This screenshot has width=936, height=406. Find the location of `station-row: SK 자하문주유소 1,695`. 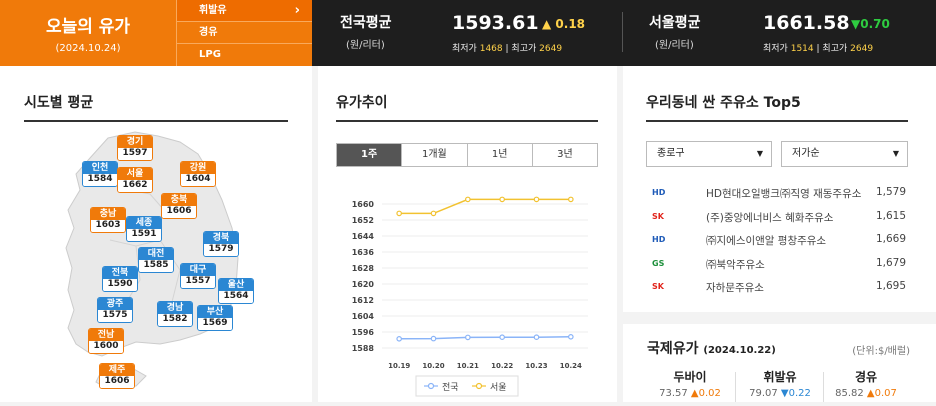

station-row: SK 자하문주유소 1,695 is located at coordinates (777, 288).